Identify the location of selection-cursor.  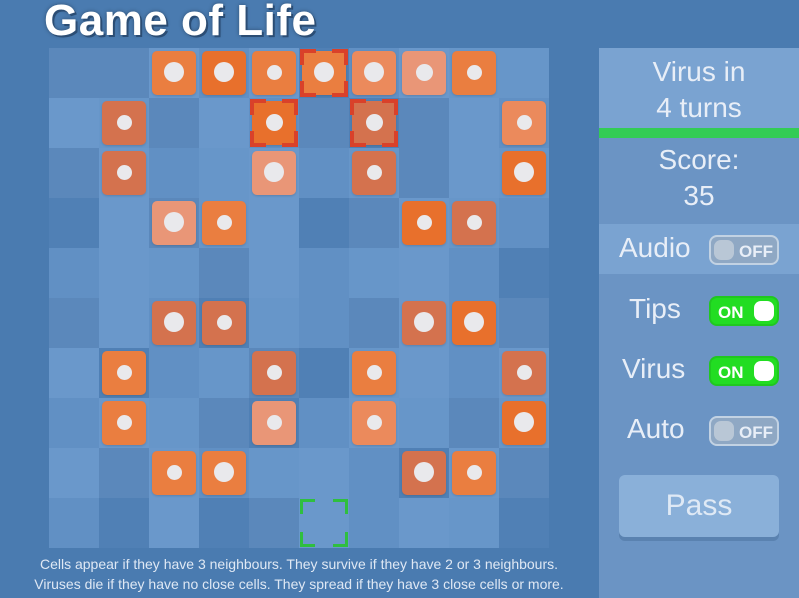
(324, 523).